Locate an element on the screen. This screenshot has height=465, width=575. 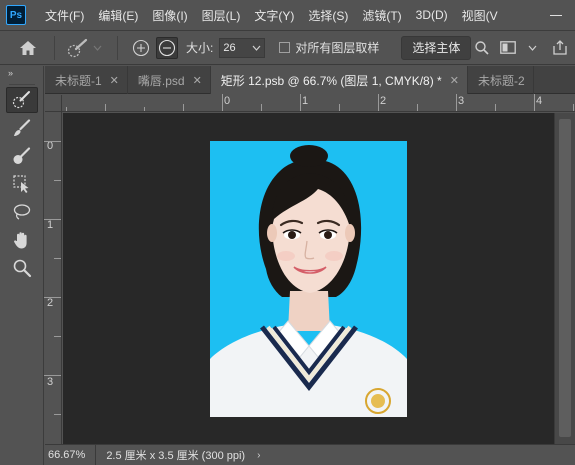
search-icon is located at coordinates (482, 47).